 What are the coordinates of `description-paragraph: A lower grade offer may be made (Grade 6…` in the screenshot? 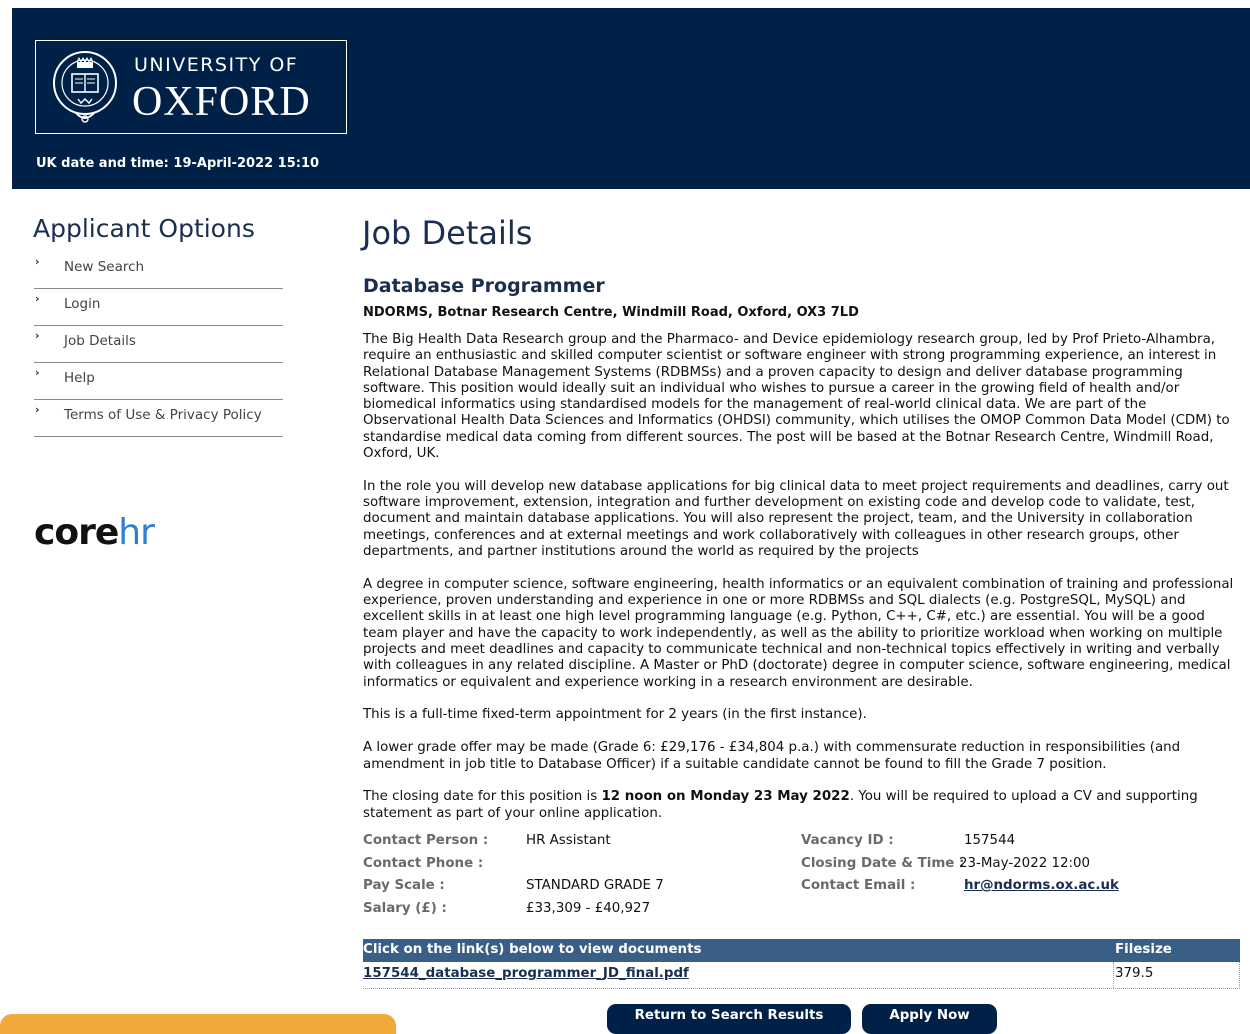 It's located at (772, 756).